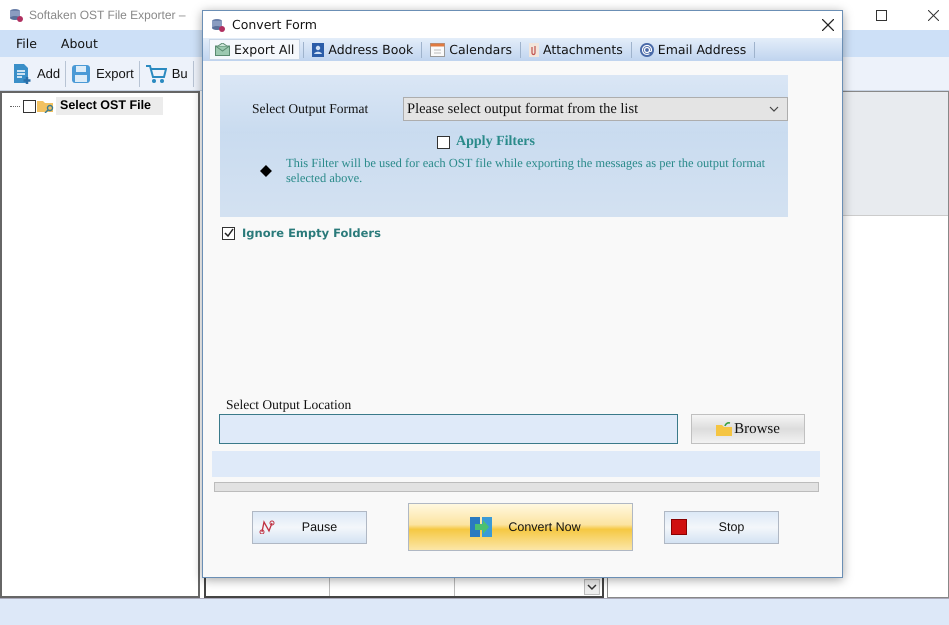 The height and width of the screenshot is (625, 949). What do you see at coordinates (266, 171) in the screenshot?
I see `bullet-icon` at bounding box center [266, 171].